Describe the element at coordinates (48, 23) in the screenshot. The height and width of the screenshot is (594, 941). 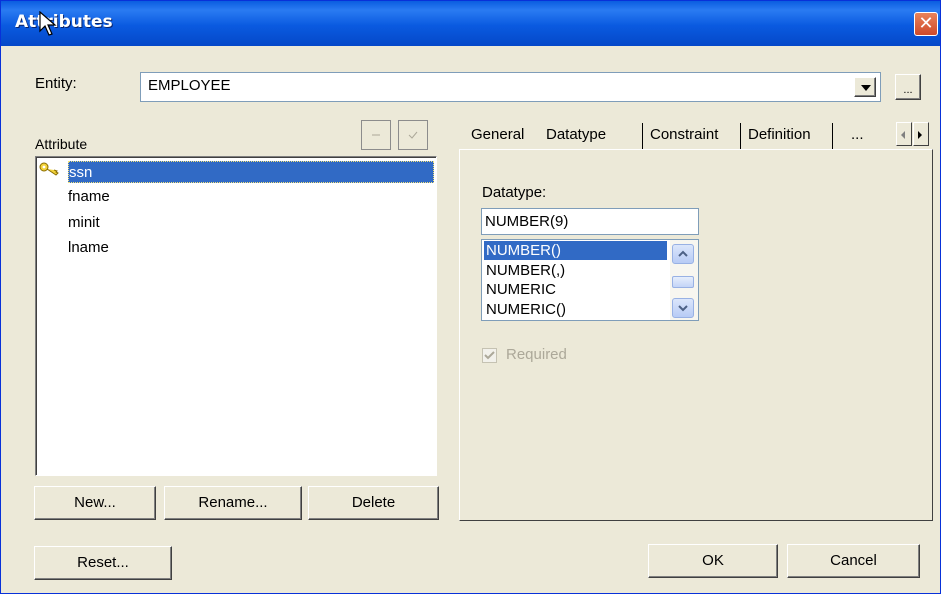
I see `mouse-pointer-icon` at that location.